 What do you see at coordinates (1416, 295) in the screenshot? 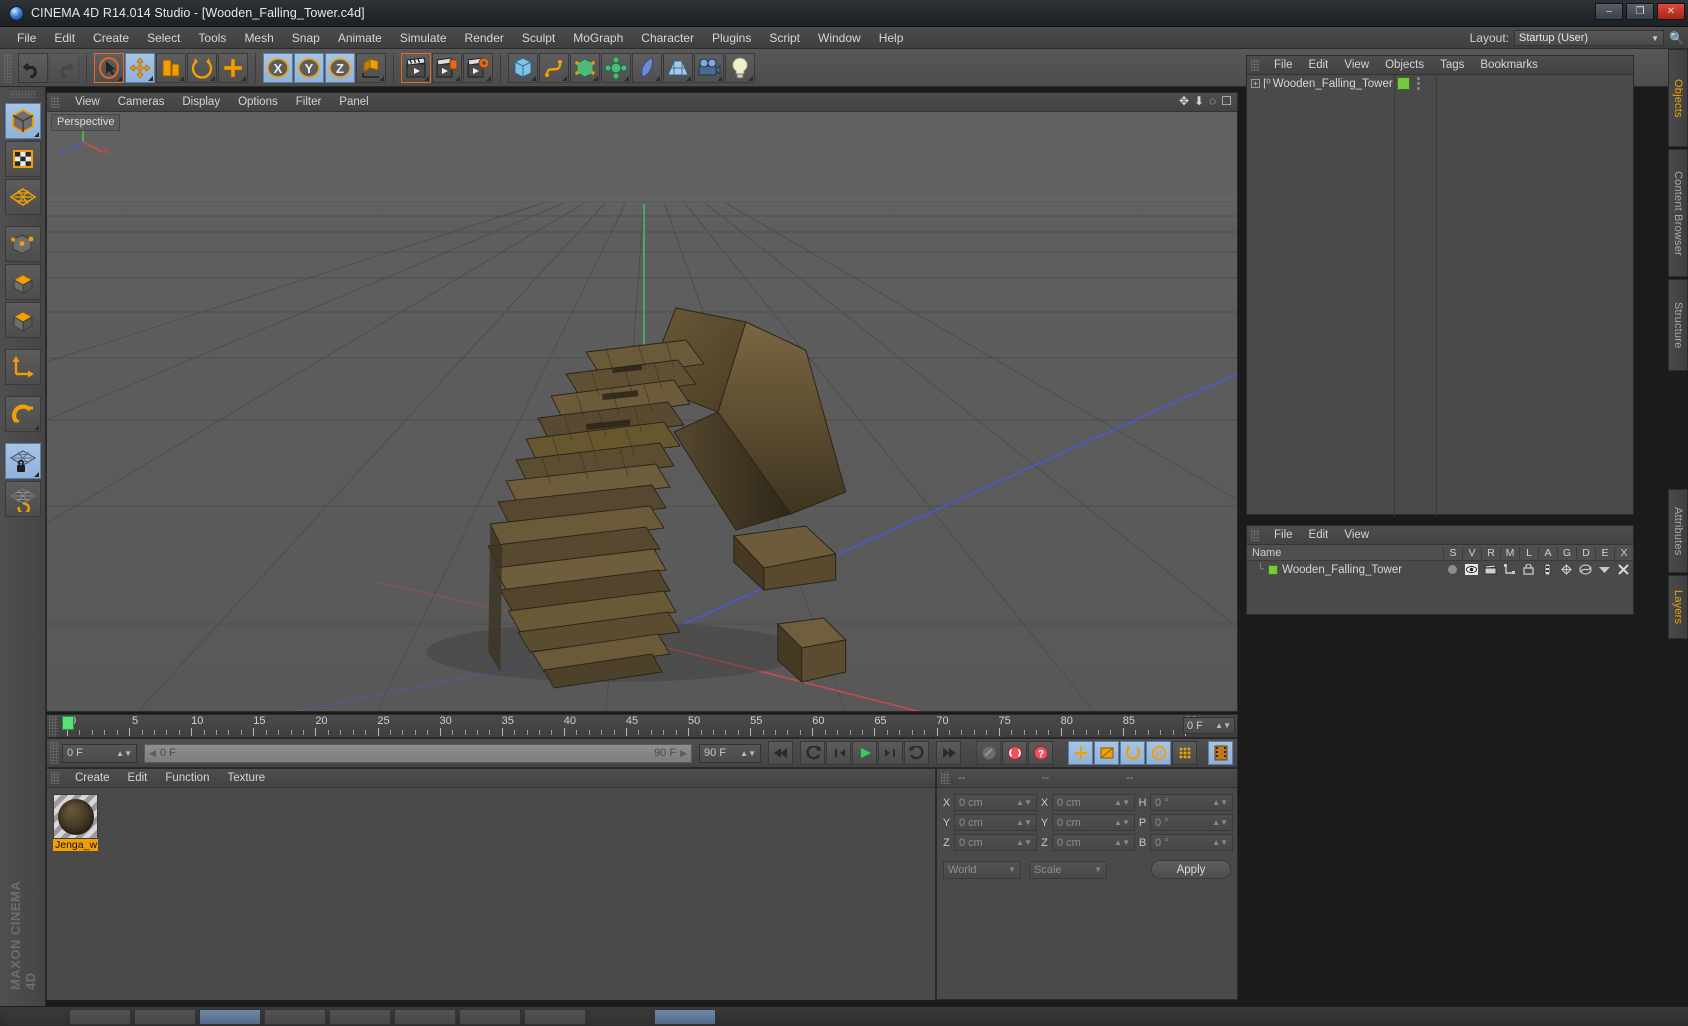
I see `object-tag-column` at bounding box center [1416, 295].